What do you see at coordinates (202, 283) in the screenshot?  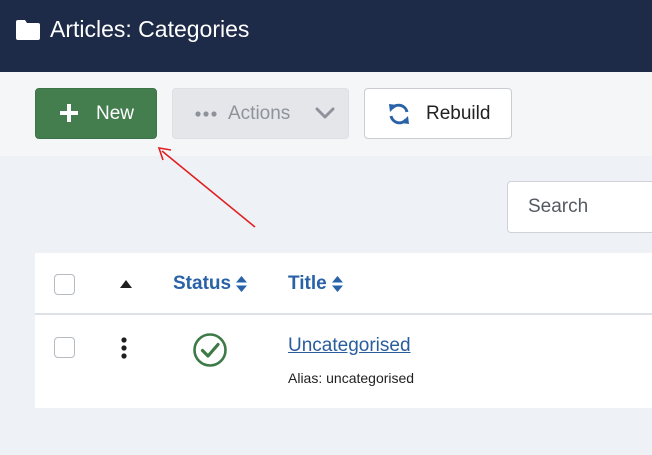 I see `status-column-label: Status` at bounding box center [202, 283].